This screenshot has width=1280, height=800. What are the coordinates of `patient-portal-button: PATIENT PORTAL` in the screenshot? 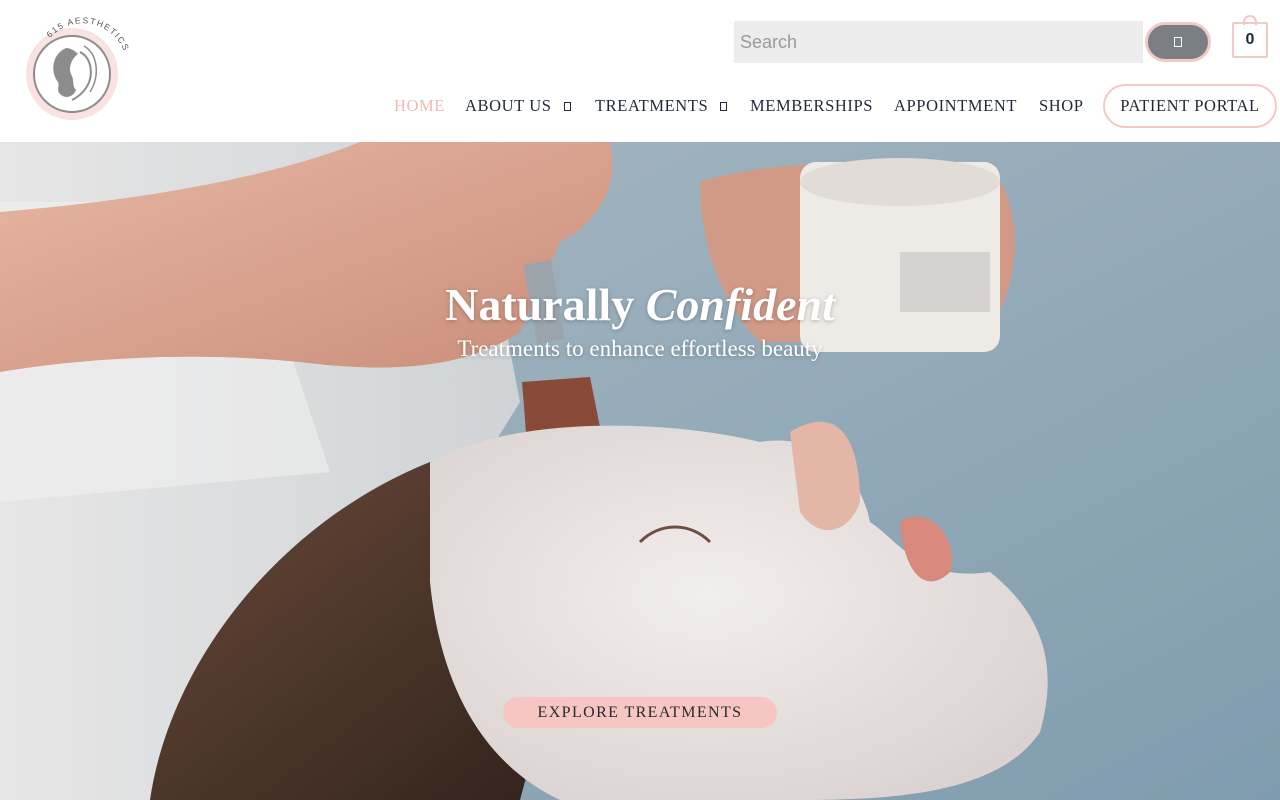 It's located at (1190, 106).